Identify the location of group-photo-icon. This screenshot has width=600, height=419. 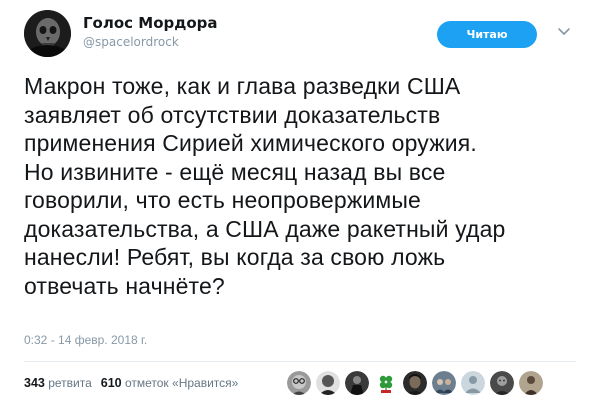
(444, 383).